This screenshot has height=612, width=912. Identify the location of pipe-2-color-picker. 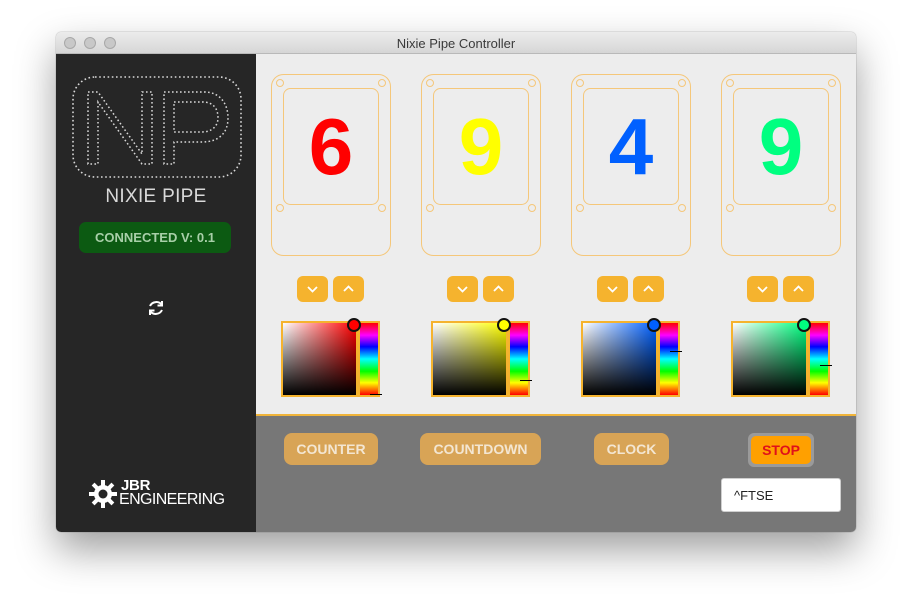
(481, 357).